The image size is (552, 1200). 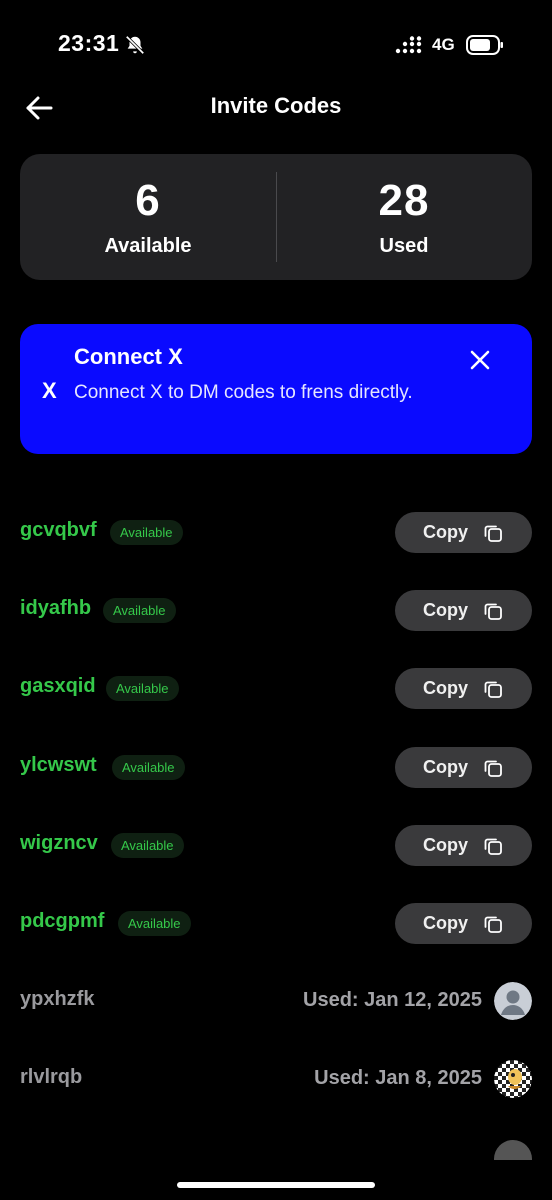 I want to click on code-row: gasxqid Available Copy, so click(x=276, y=689).